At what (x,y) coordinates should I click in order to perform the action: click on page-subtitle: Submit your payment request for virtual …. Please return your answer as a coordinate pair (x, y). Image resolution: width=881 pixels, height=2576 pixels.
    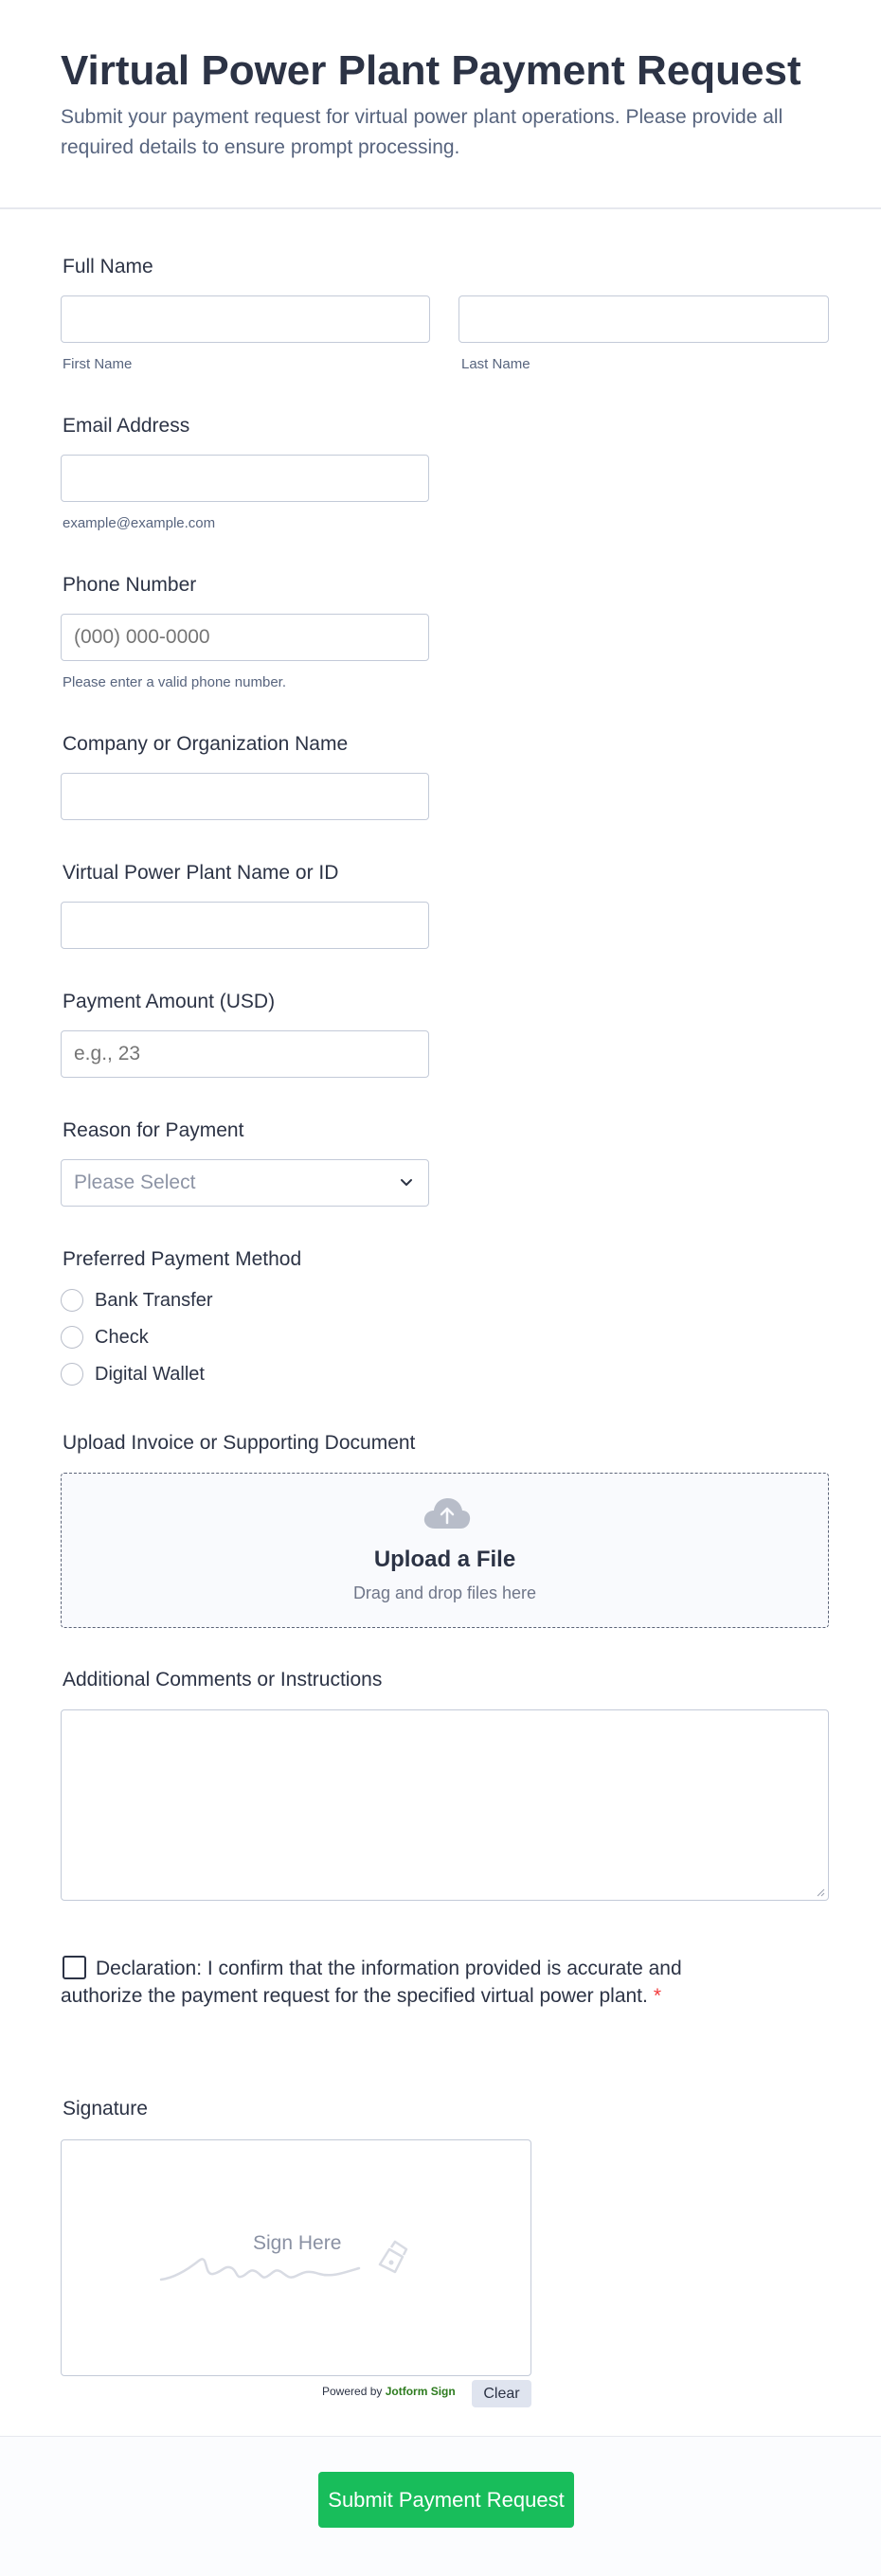
    Looking at the image, I should click on (422, 132).